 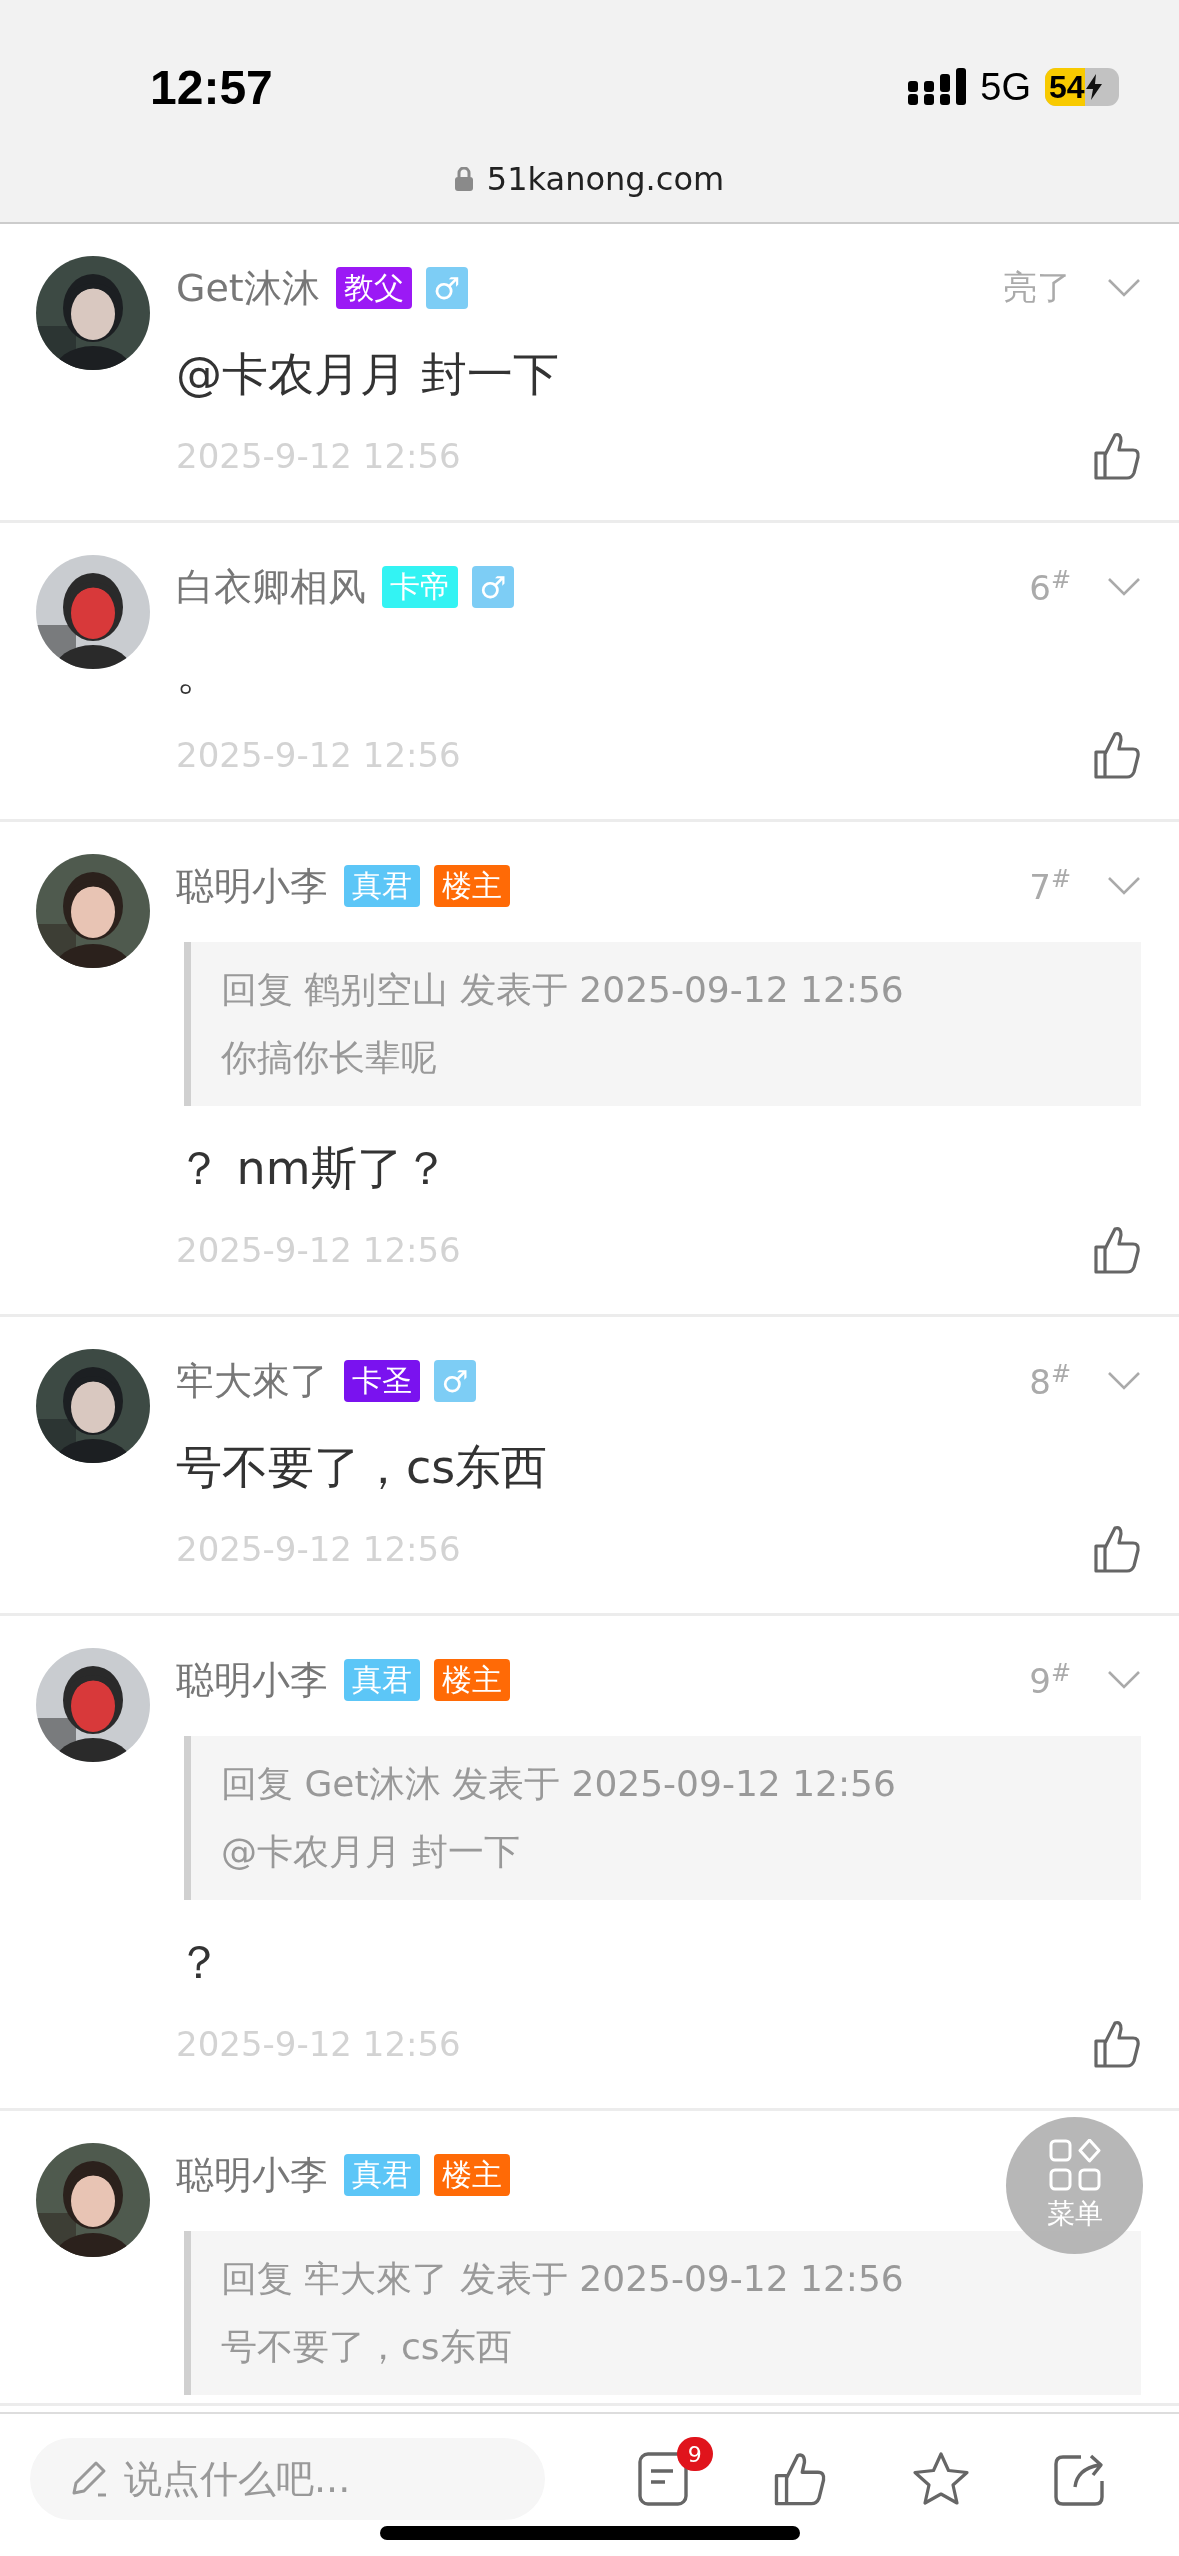 What do you see at coordinates (382, 1381) in the screenshot?
I see `rank-tag: 卡圣` at bounding box center [382, 1381].